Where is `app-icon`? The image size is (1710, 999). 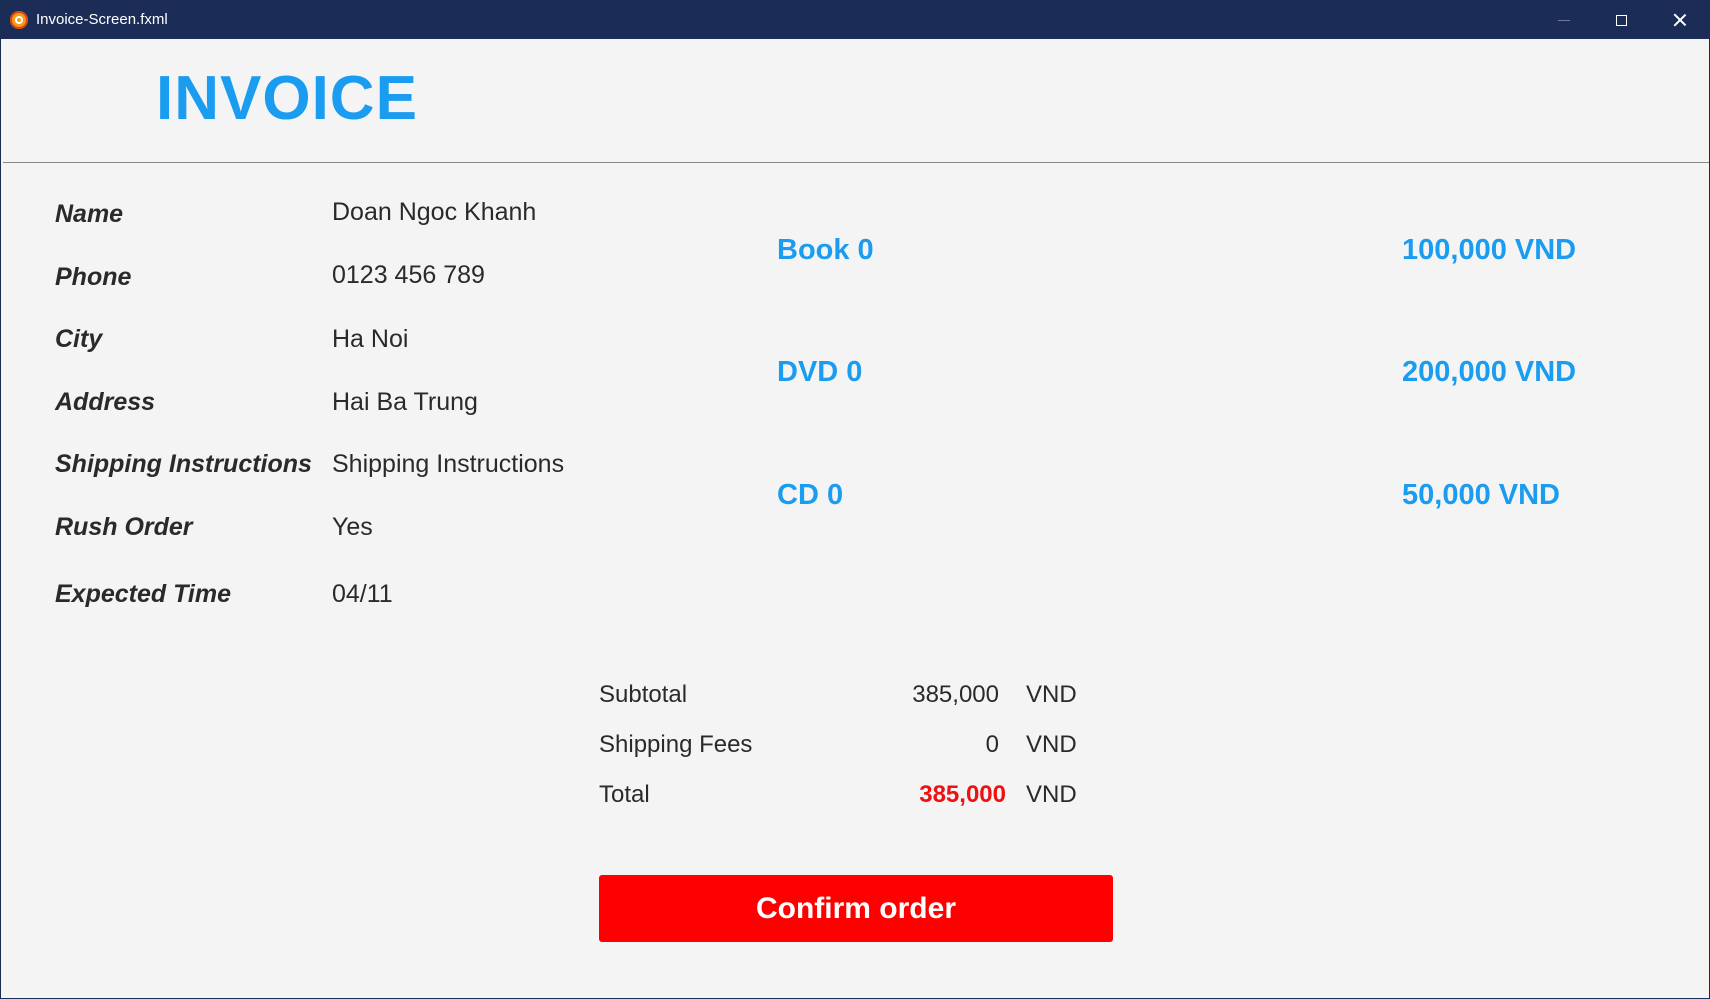
app-icon is located at coordinates (19, 20).